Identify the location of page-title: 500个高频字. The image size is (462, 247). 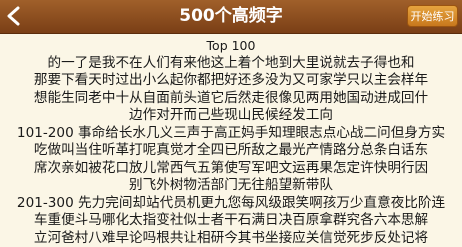
(231, 16).